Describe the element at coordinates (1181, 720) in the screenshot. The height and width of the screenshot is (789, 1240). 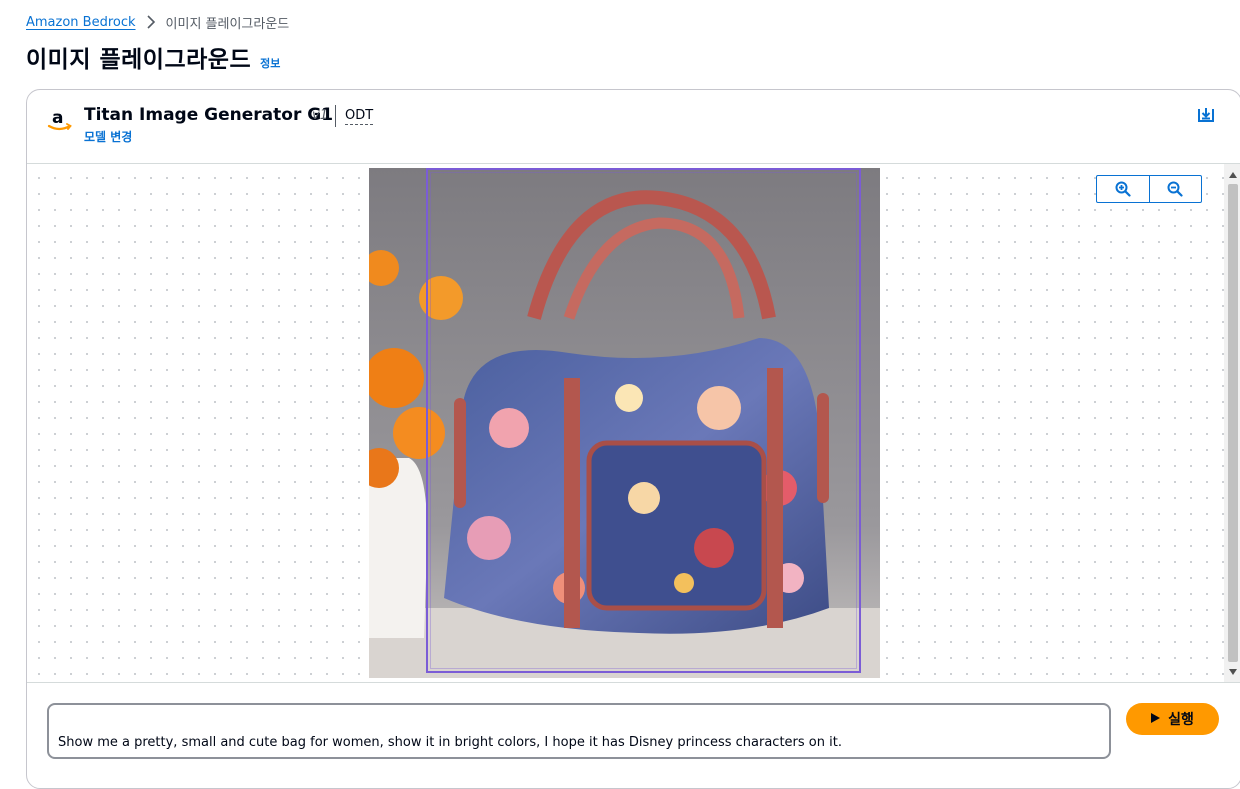
I see `run-button-label: 실행` at that location.